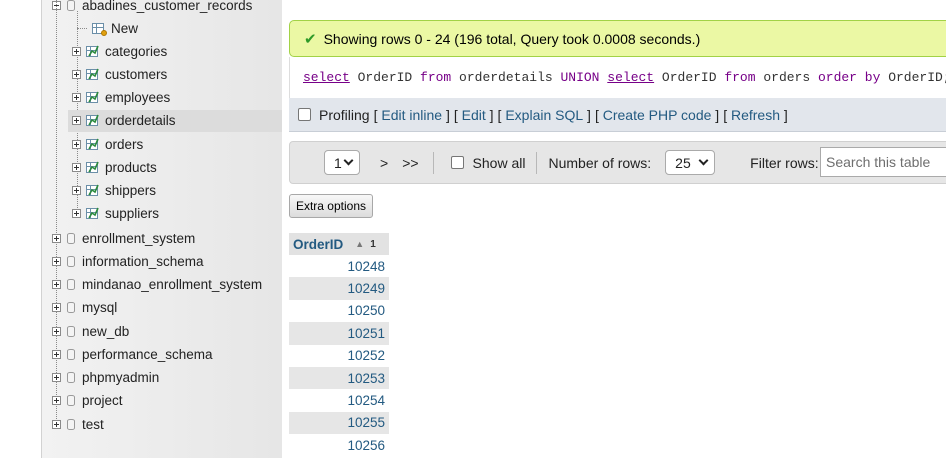  Describe the element at coordinates (157, 285) in the screenshot. I see `database-item-mindanao_enrollment_system: mindanao_enrollment_system` at that location.